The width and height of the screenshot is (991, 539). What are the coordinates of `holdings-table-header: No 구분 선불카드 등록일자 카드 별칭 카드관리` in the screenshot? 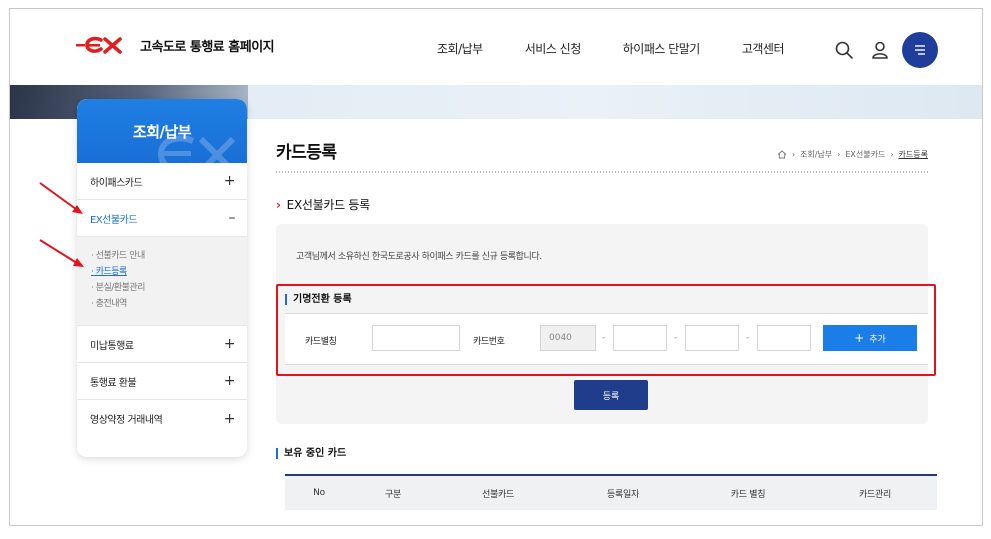 It's located at (611, 492).